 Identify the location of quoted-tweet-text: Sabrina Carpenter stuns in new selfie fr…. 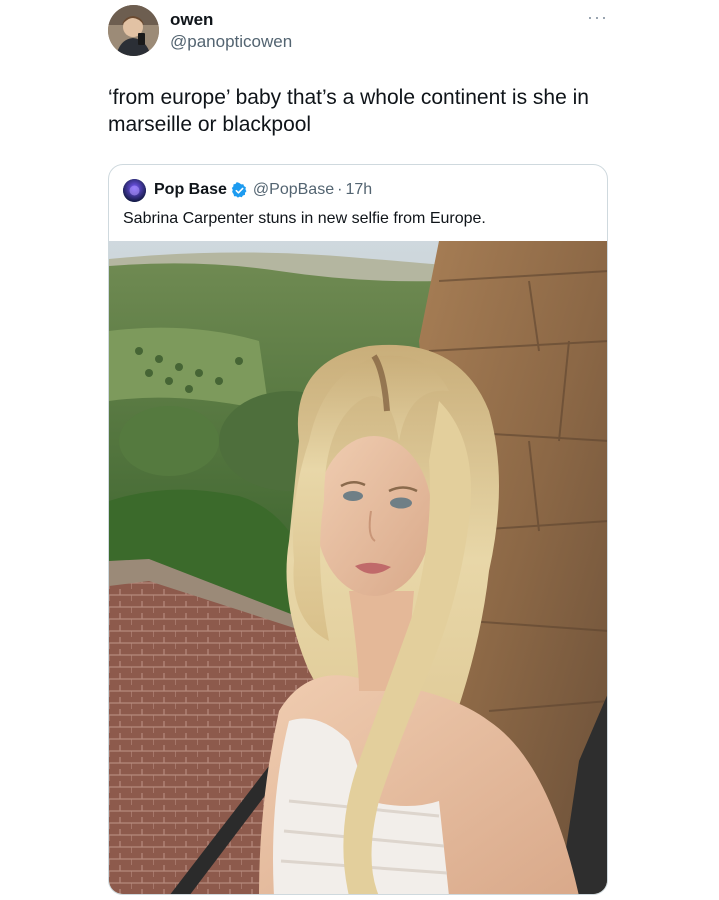
(304, 218).